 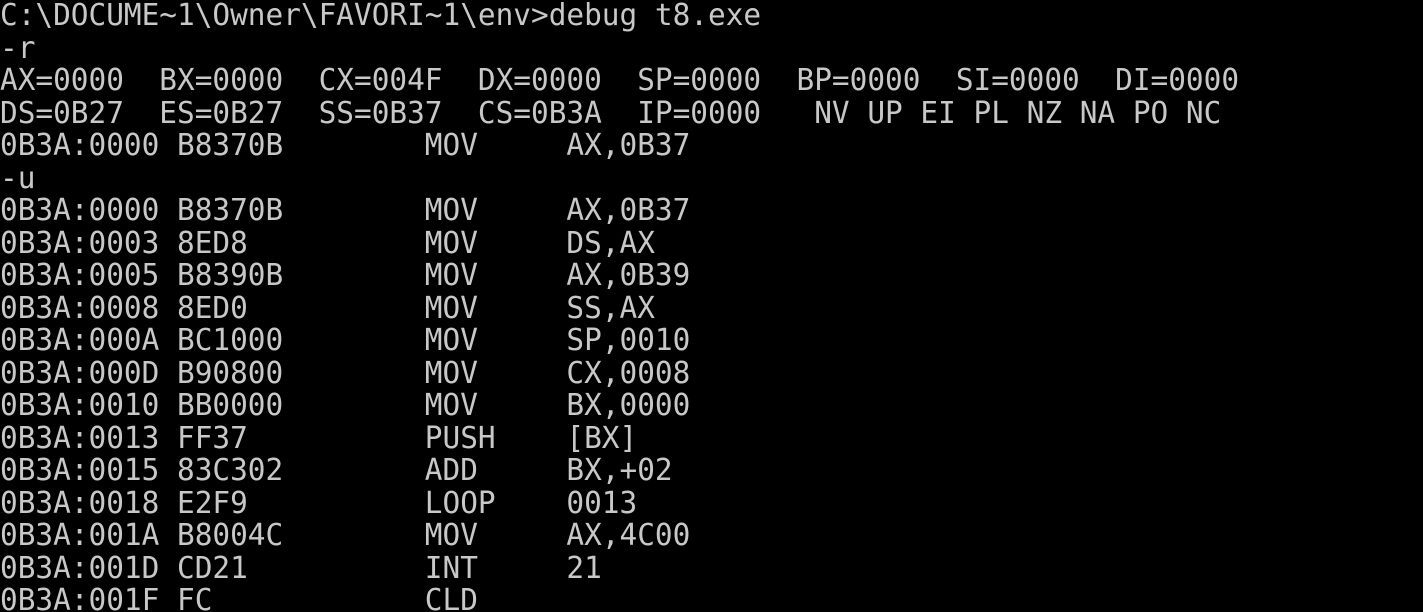 What do you see at coordinates (345, 340) in the screenshot?
I see `disassembly-line: 0B3A:000A BC1000 MOV SP,0010` at bounding box center [345, 340].